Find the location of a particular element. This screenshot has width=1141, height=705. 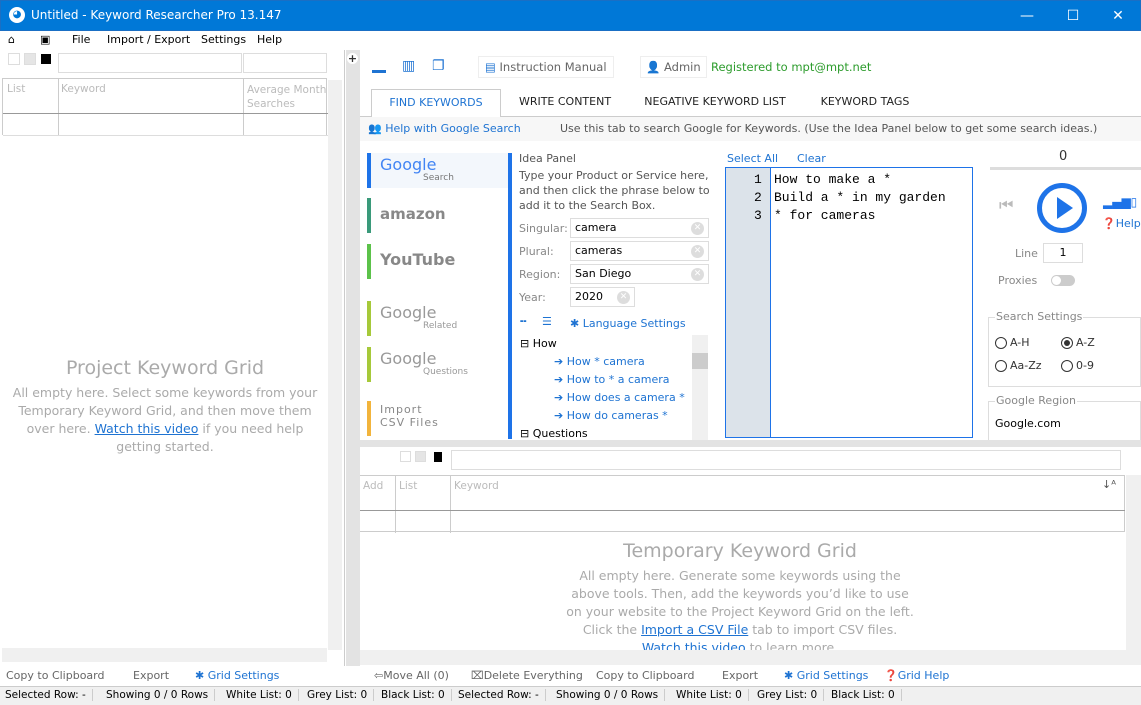

expand-all-icon: ☰ is located at coordinates (547, 321).